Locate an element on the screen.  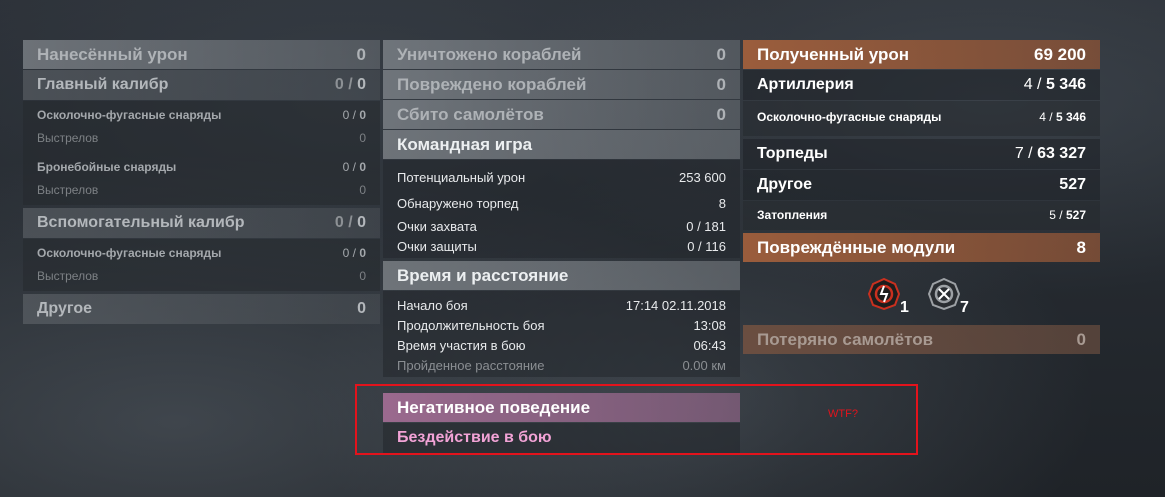
main-battery-label: Главный калибр is located at coordinates (103, 84).